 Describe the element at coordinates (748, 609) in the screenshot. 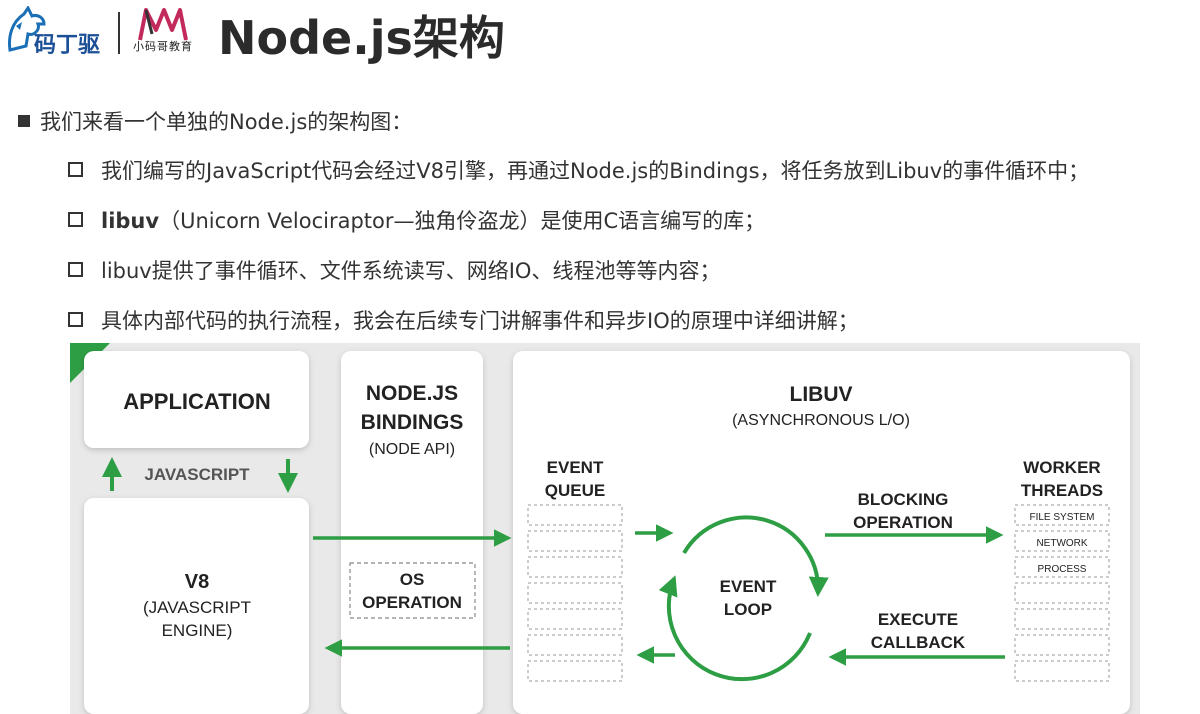

I see `event-loop-label-2: LOOP` at that location.